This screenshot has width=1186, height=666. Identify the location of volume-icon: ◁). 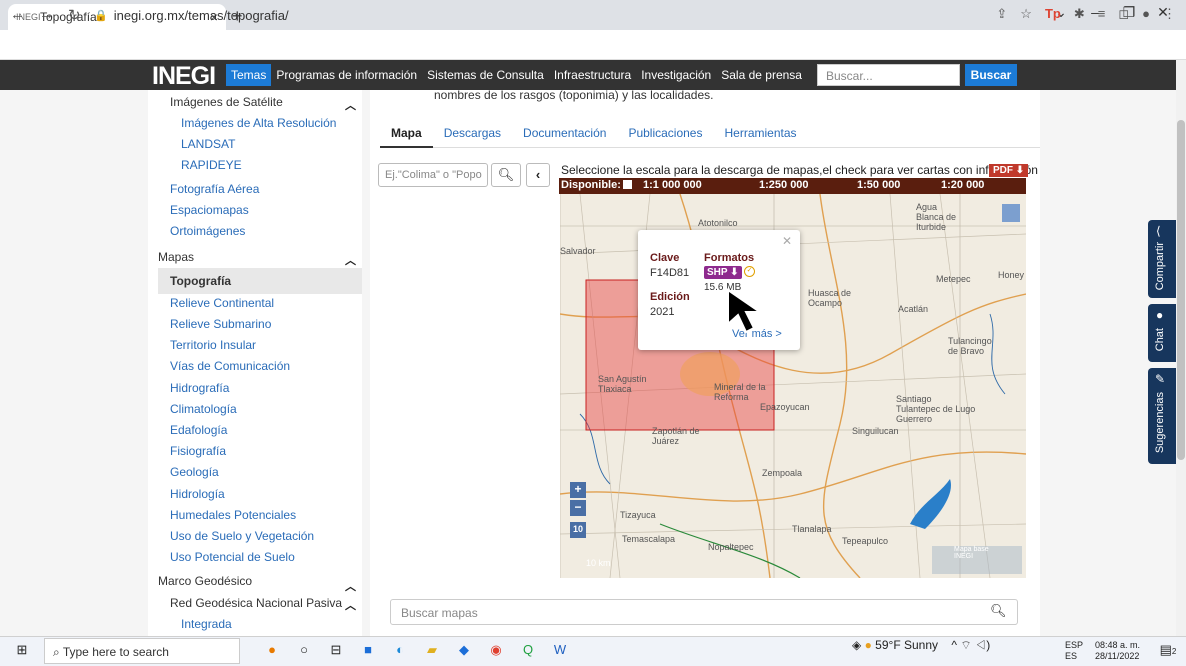
(982, 645).